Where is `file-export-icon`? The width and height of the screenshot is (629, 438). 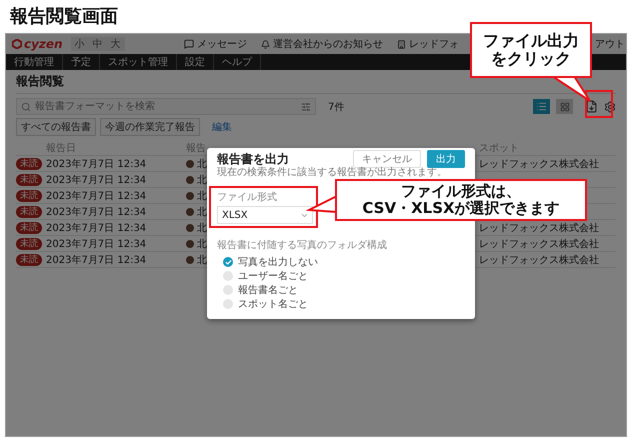
file-export-icon is located at coordinates (591, 106).